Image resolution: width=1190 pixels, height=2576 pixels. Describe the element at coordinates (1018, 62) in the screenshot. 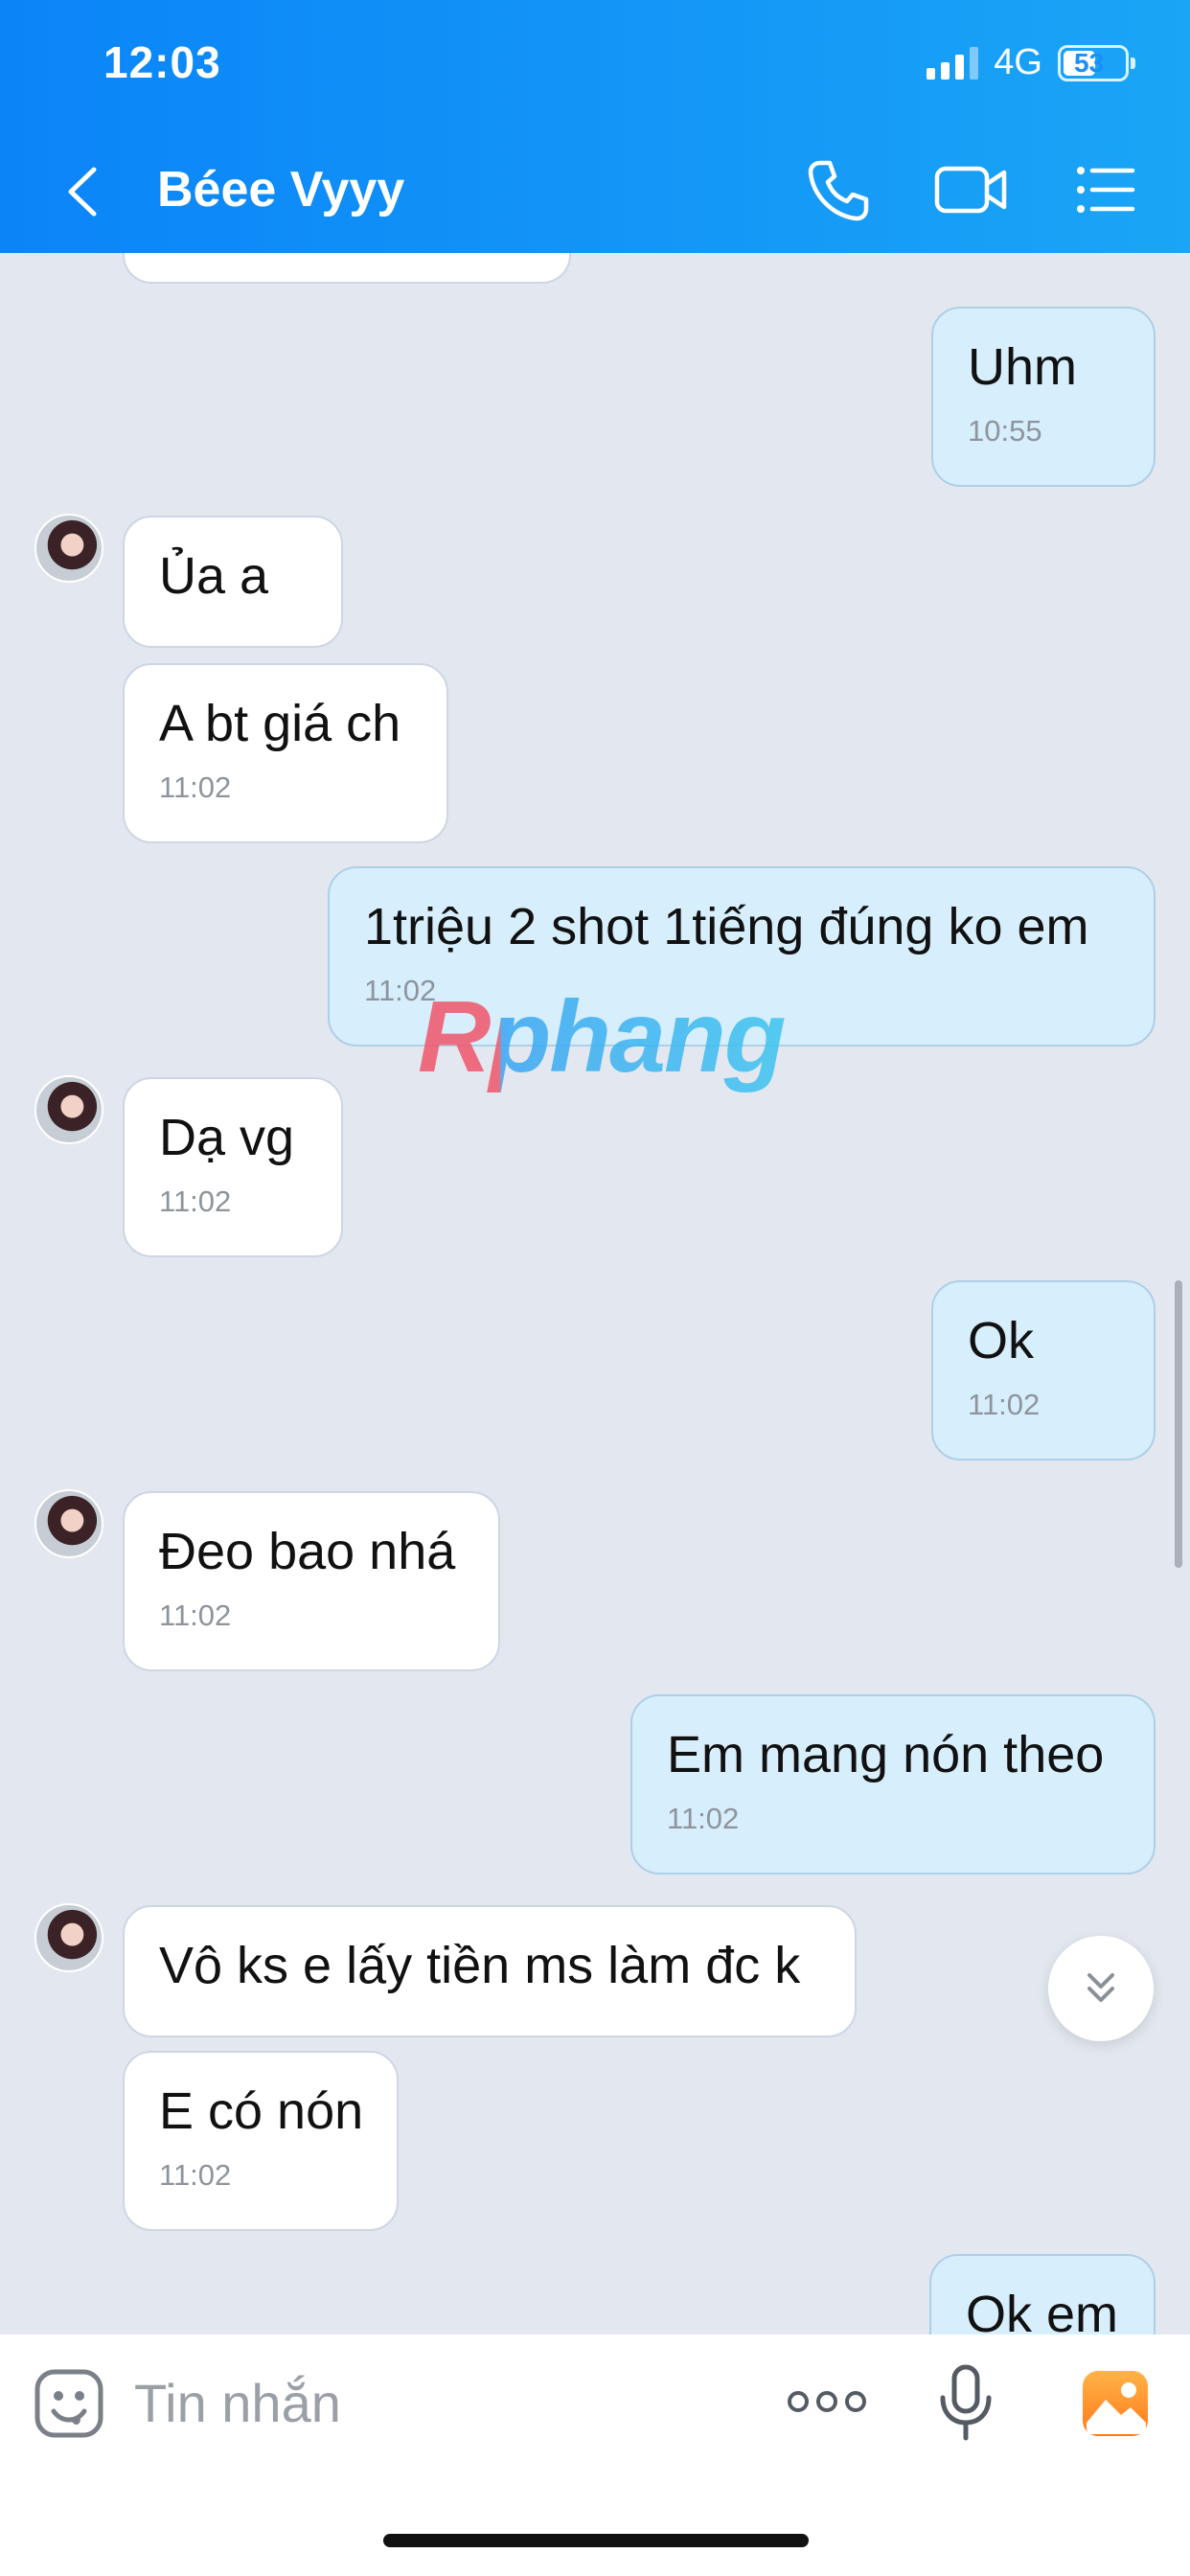

I see `network-type: 4G` at that location.